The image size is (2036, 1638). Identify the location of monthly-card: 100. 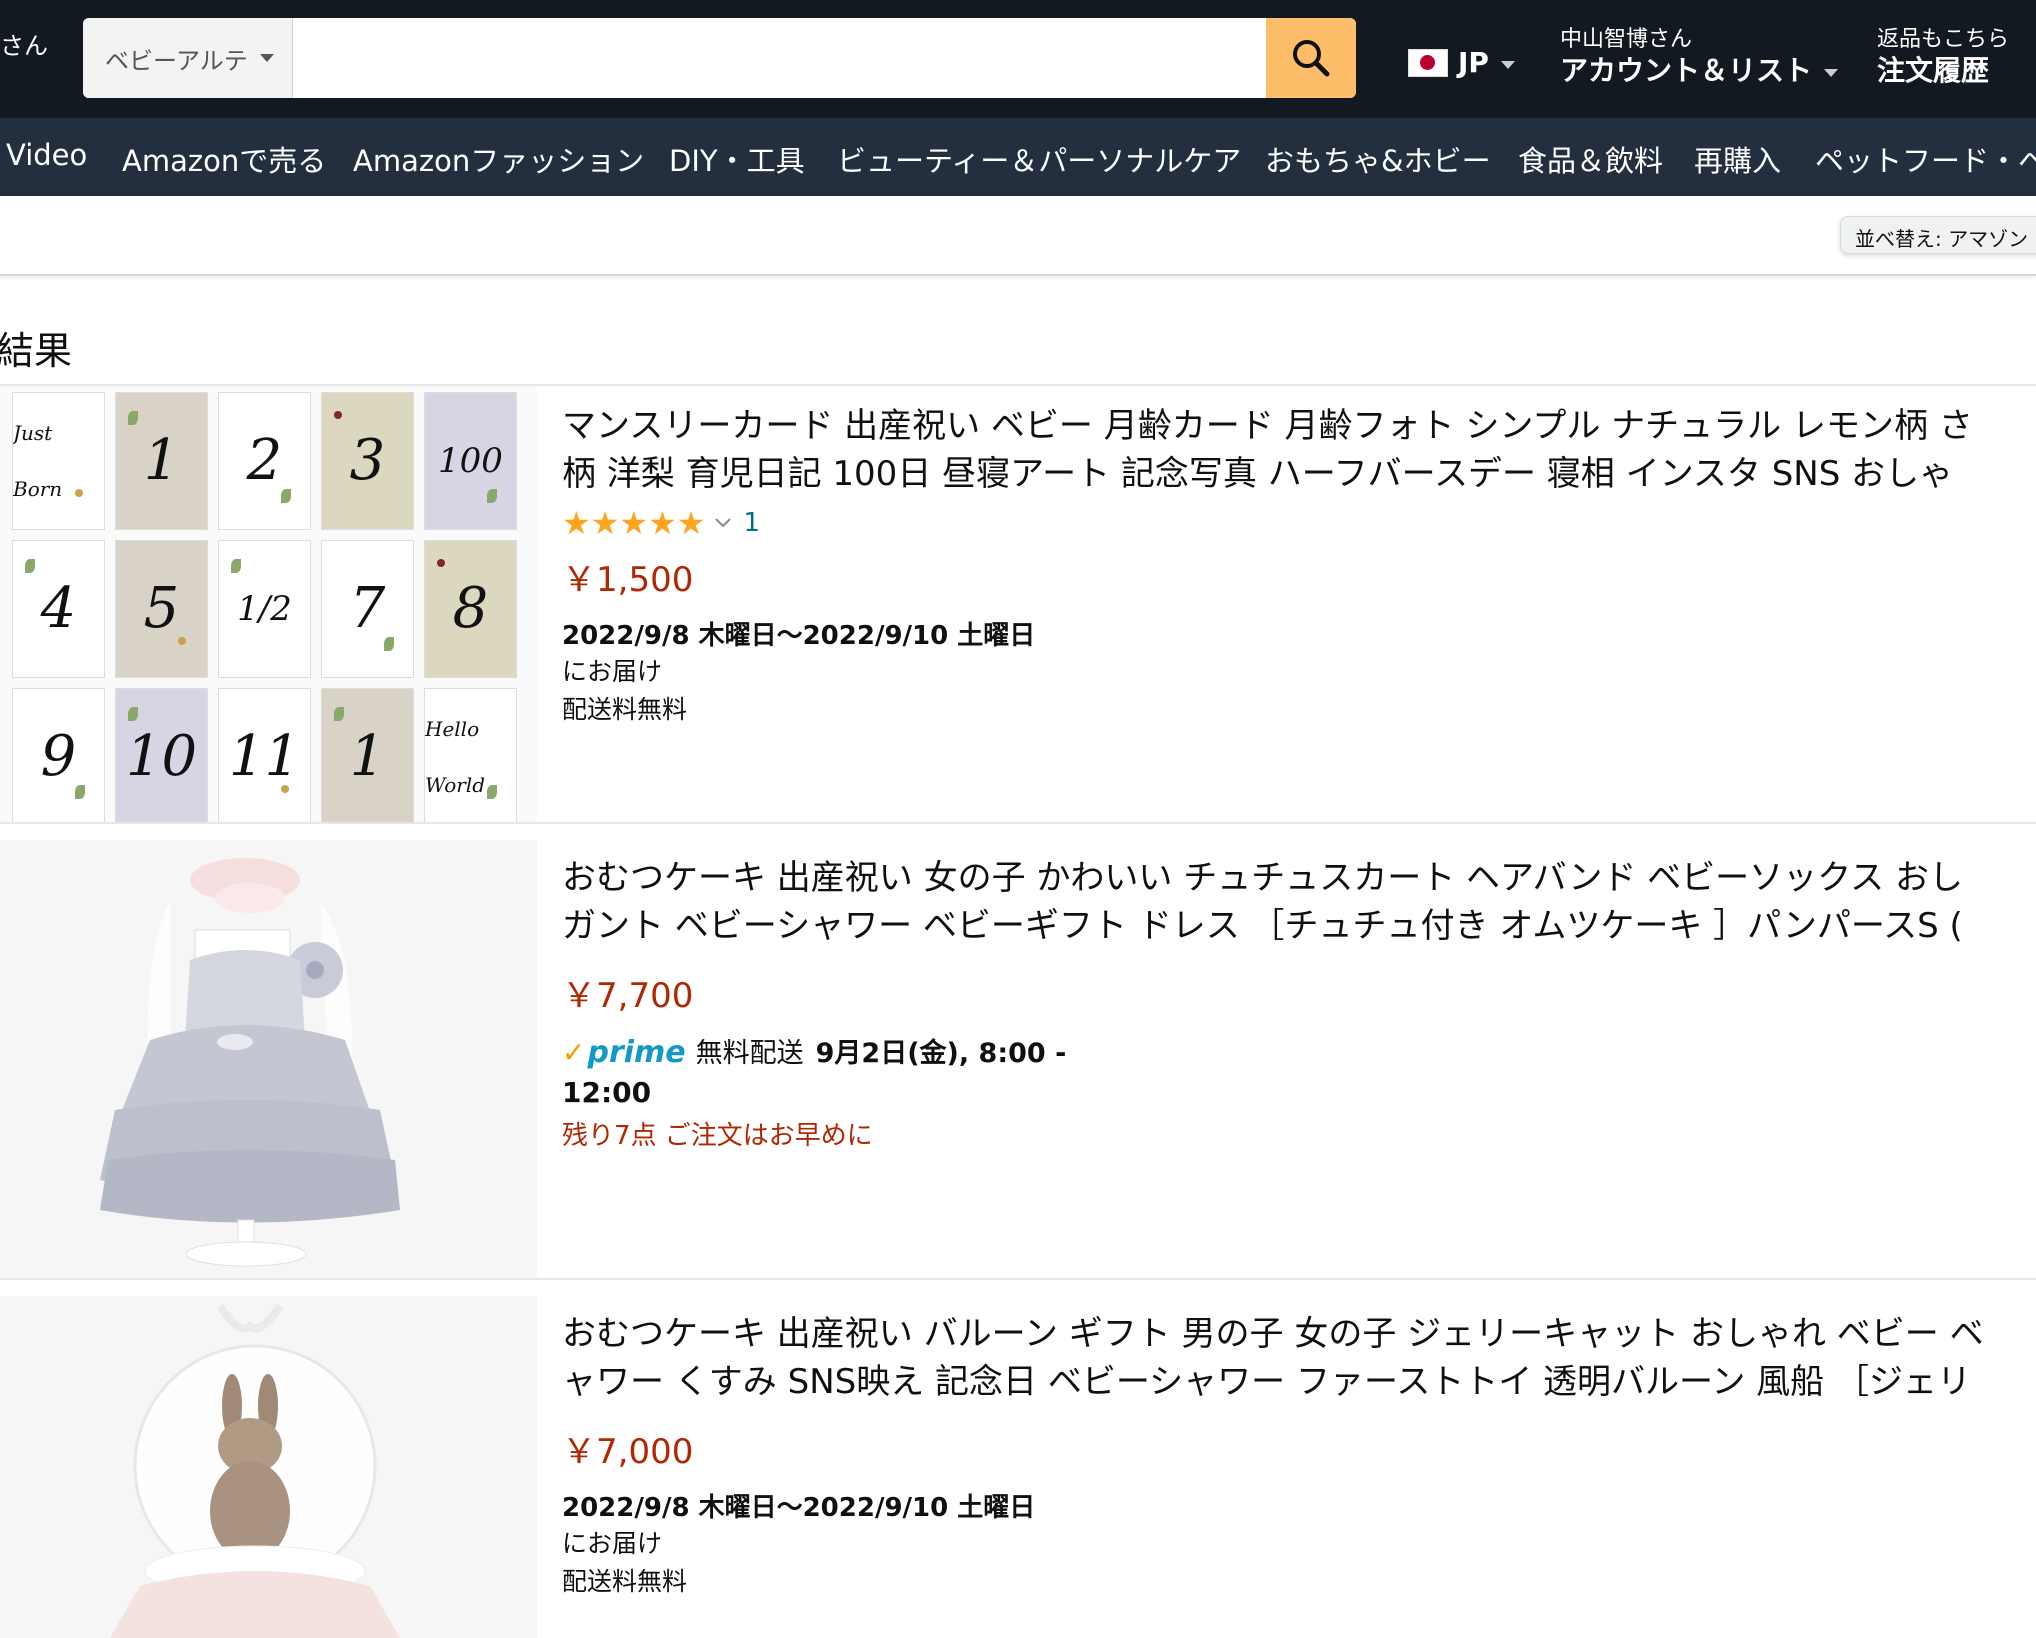
(470, 461).